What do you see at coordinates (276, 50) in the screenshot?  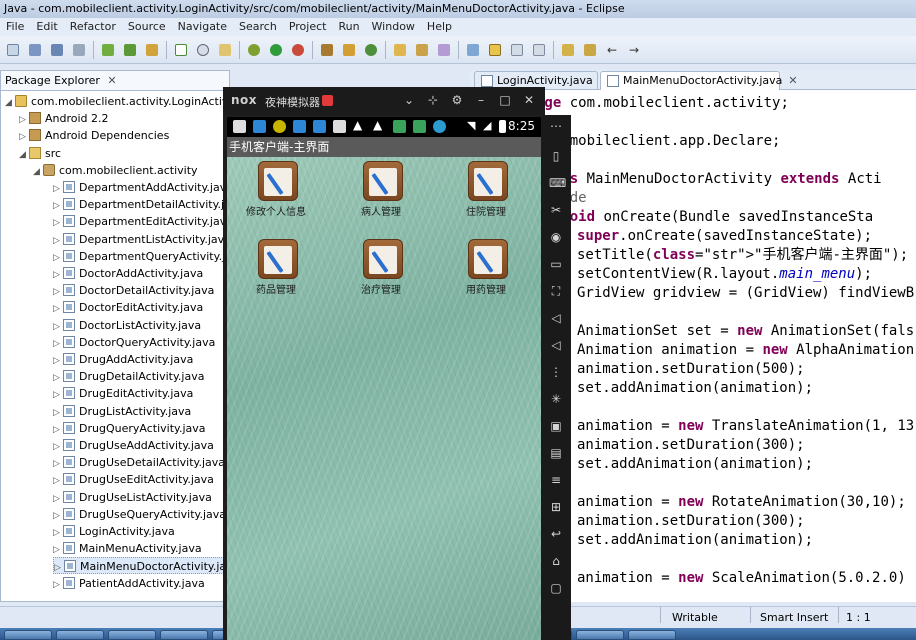 I see `run-icon` at bounding box center [276, 50].